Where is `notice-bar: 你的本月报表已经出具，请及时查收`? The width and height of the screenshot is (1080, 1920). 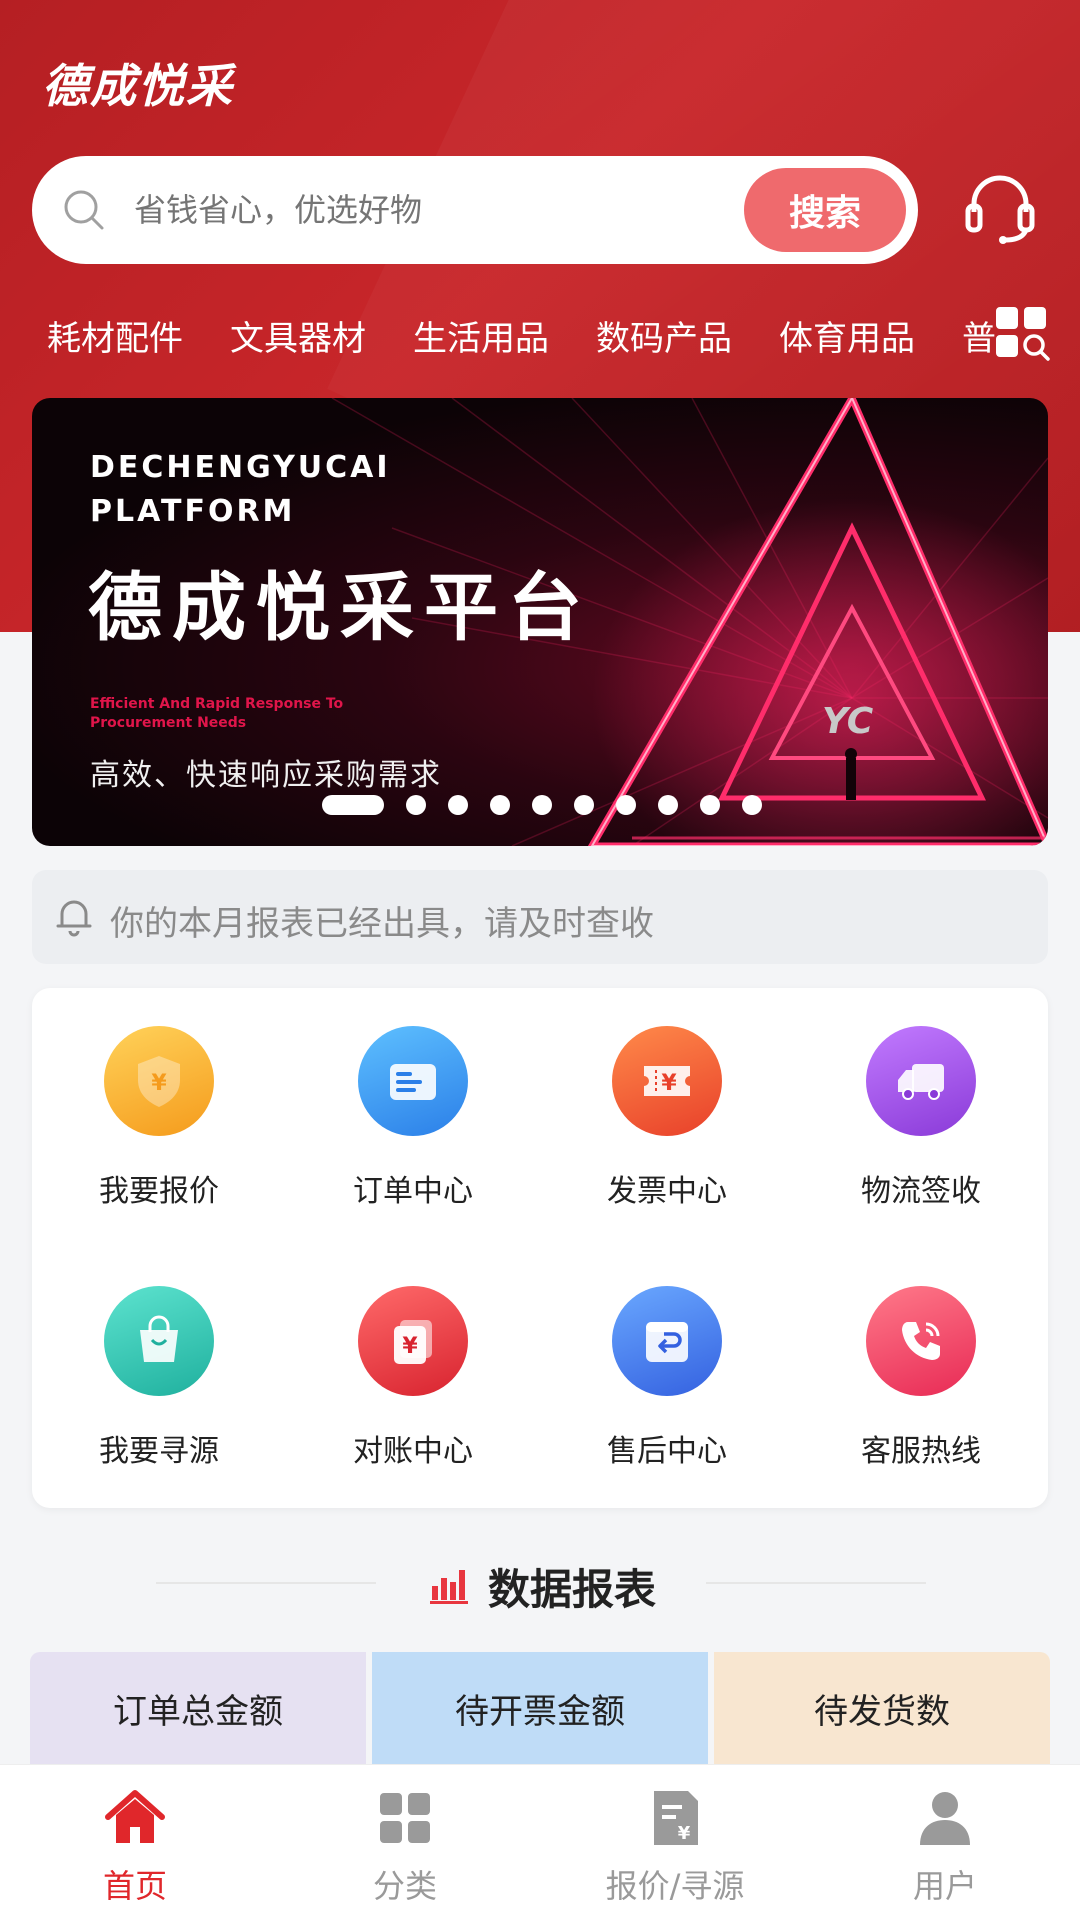
notice-bar: 你的本月报表已经出具，请及时查收 is located at coordinates (540, 917).